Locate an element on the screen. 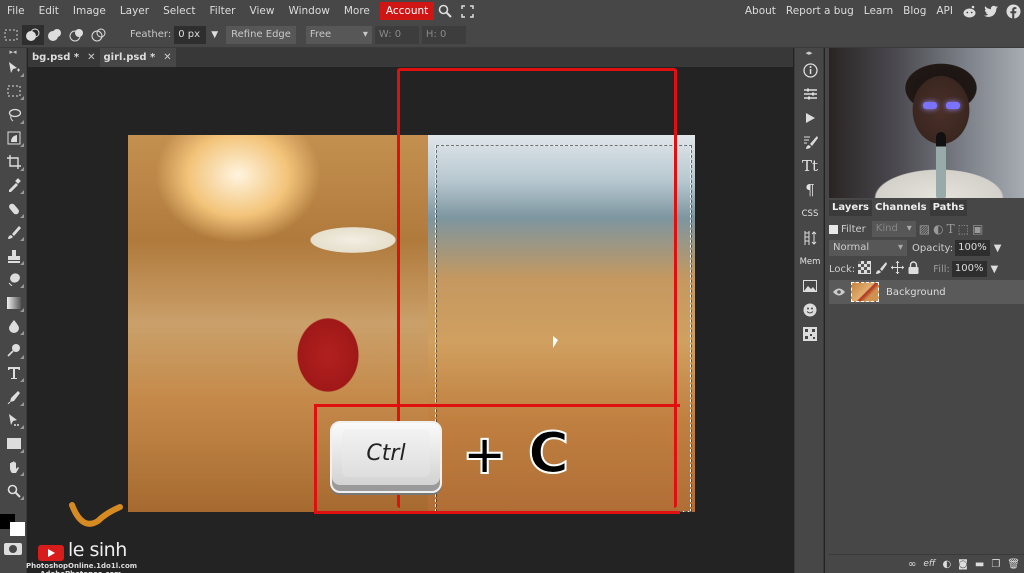 The image size is (1024, 573). menu-window: Window is located at coordinates (308, 11).